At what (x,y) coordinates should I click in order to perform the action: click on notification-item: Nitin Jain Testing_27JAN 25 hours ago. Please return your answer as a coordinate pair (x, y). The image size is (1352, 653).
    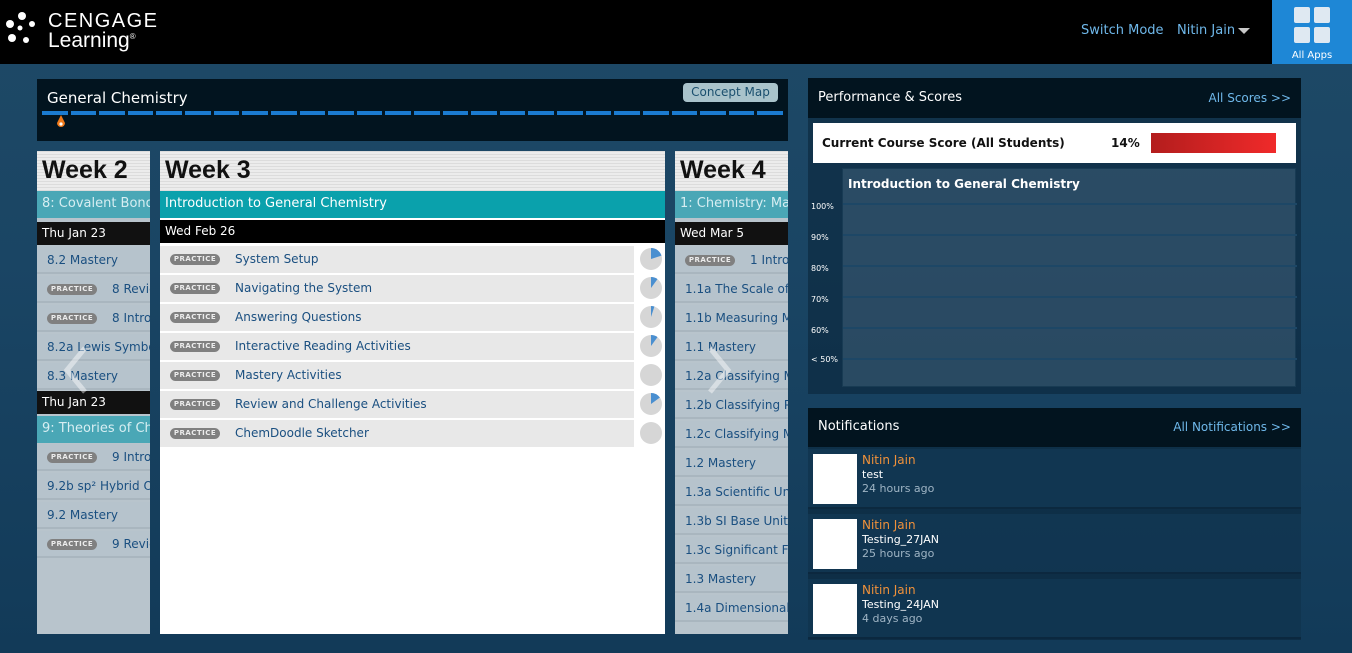
    Looking at the image, I should click on (1054, 544).